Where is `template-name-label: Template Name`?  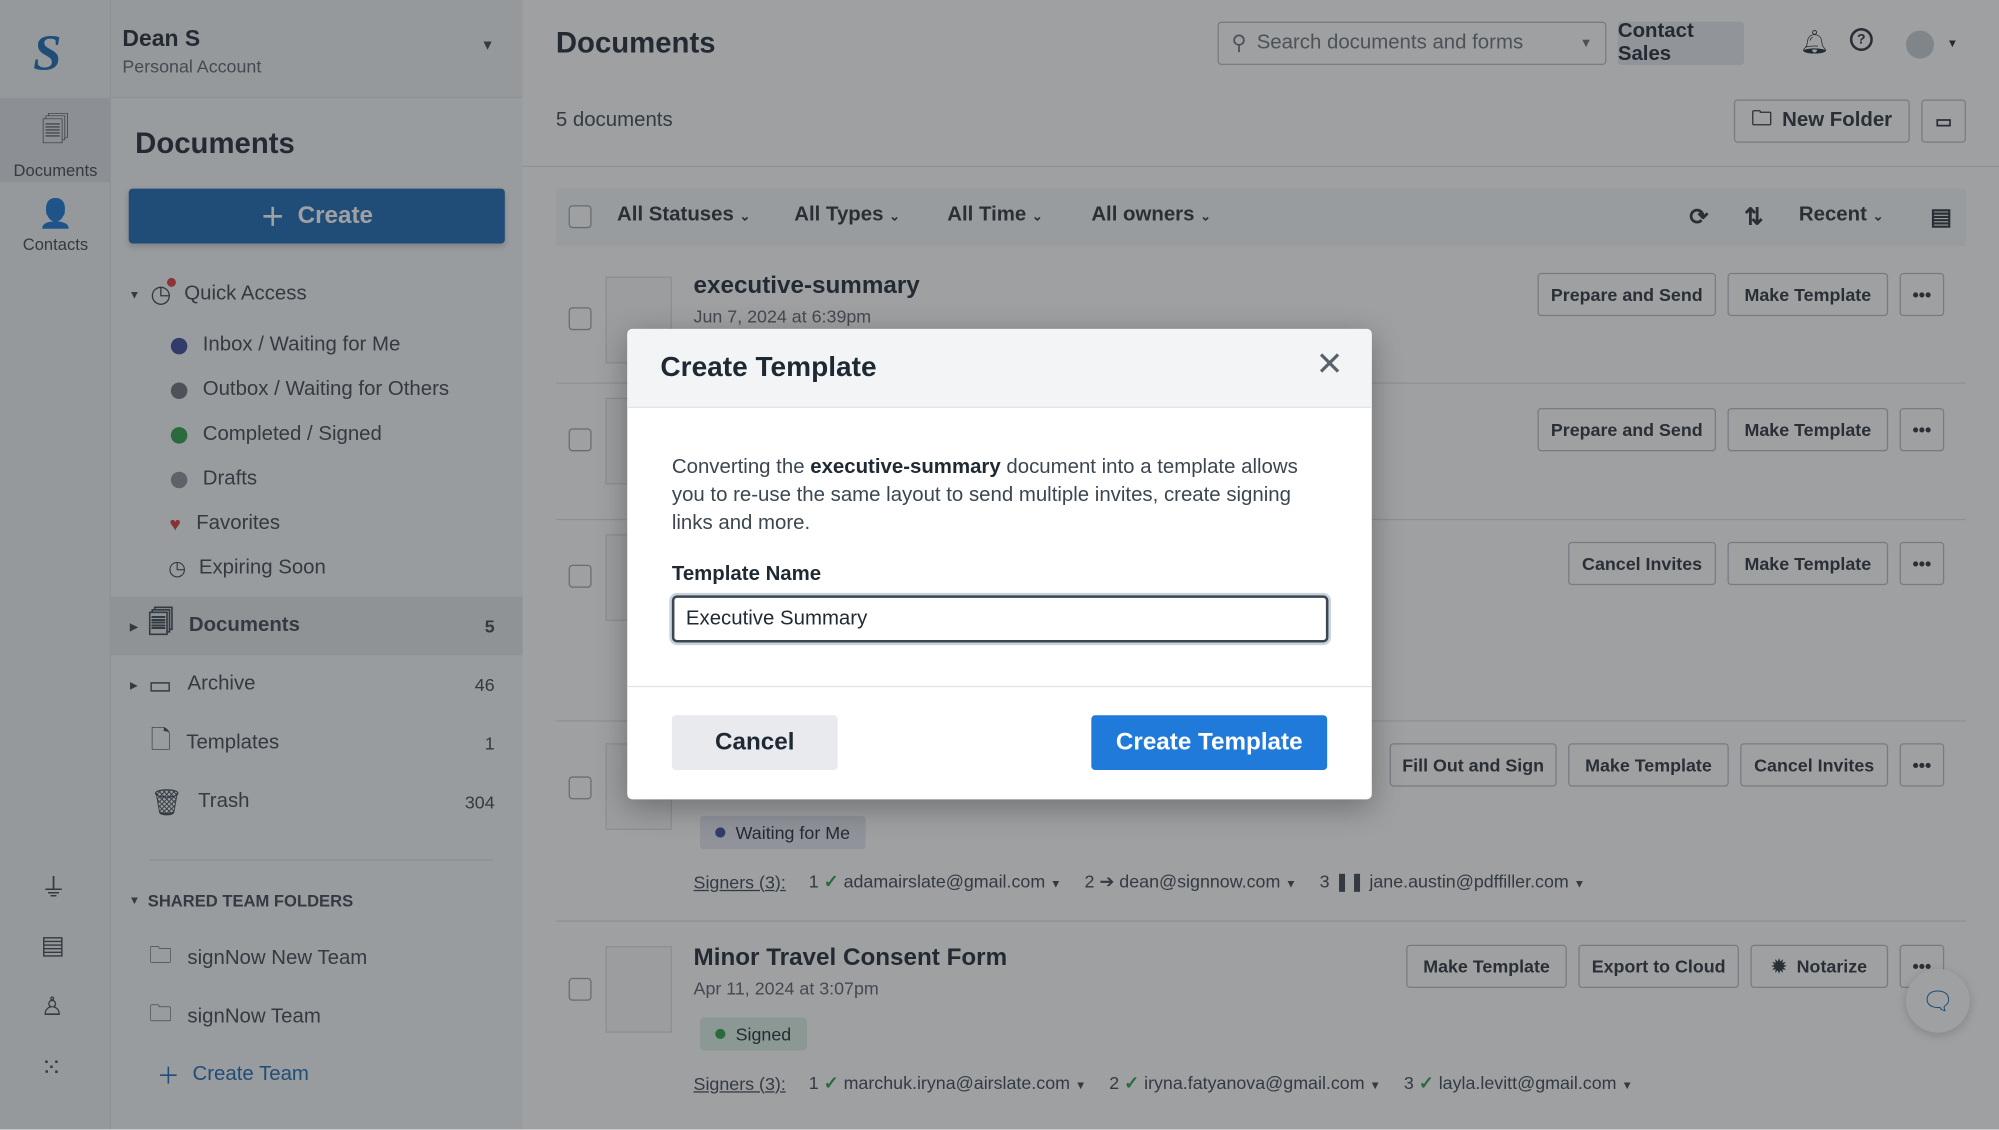
template-name-label: Template Name is located at coordinates (746, 574).